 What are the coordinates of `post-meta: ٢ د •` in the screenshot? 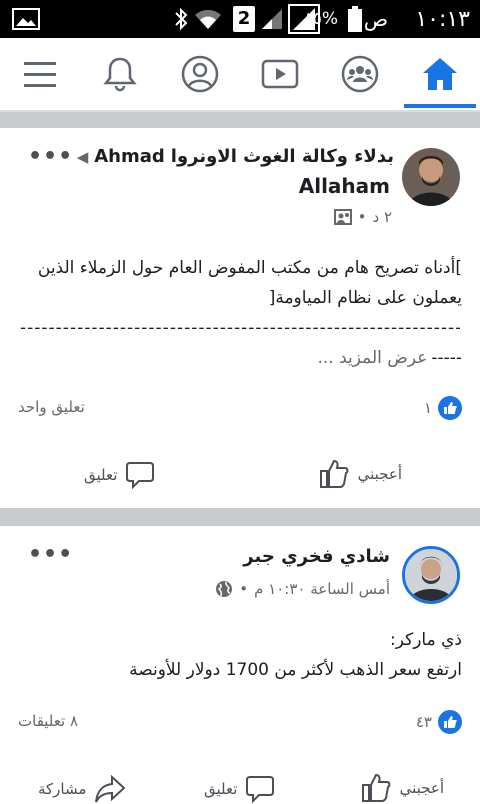 It's located at (362, 217).